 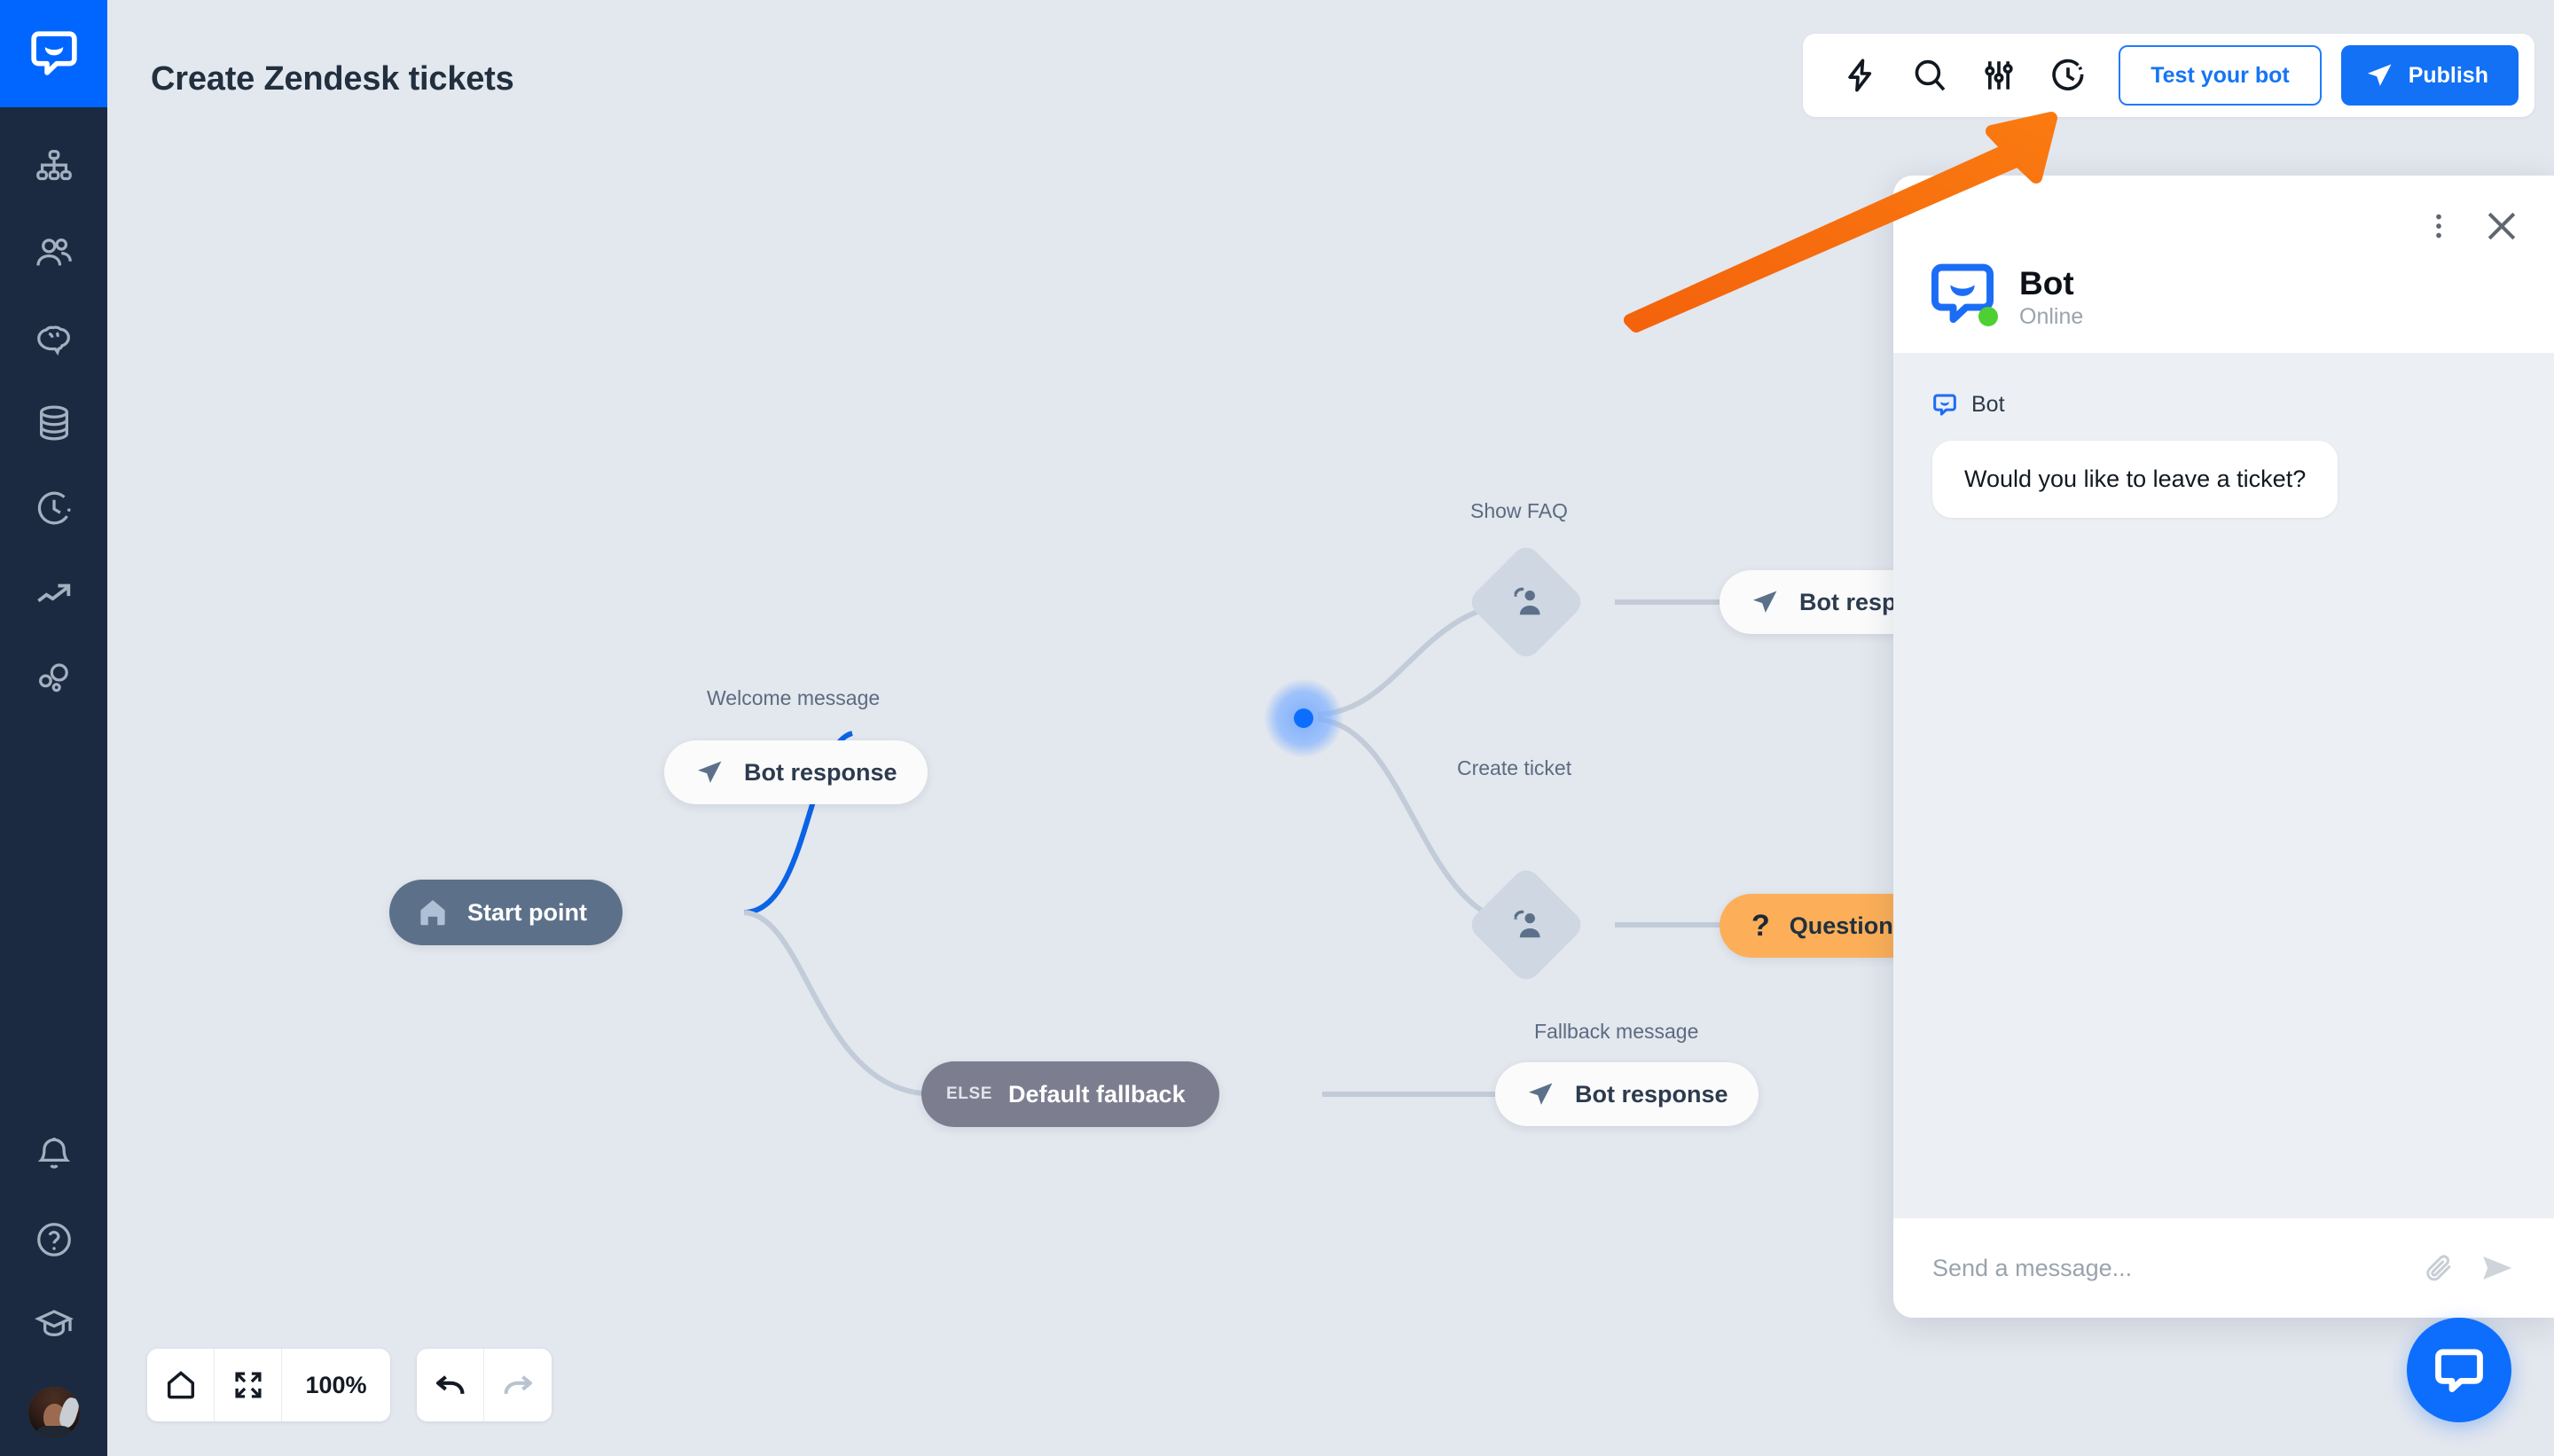 I want to click on redo-arrow-icon, so click(x=518, y=1385).